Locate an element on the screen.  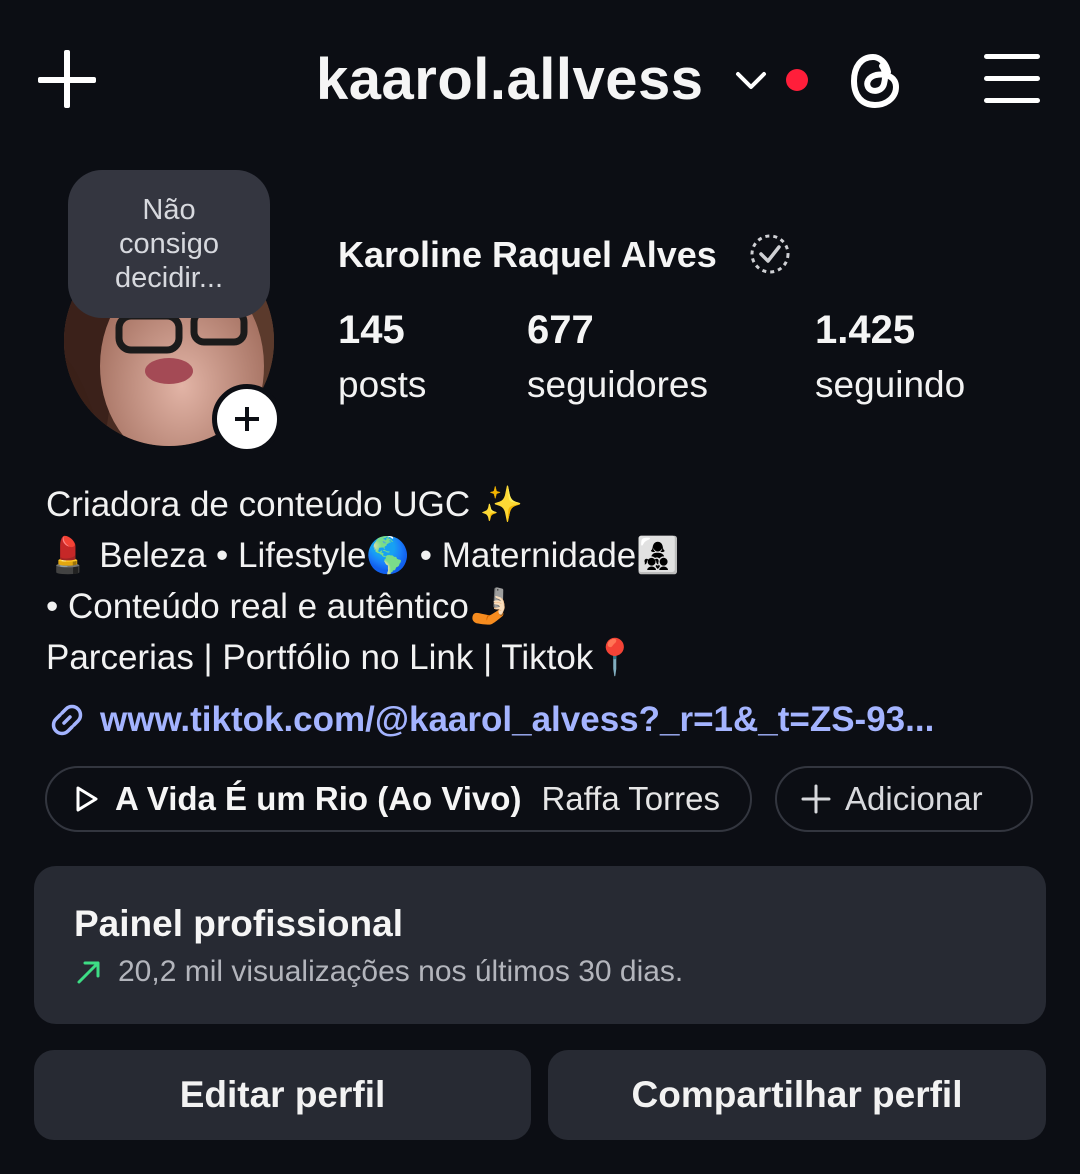
link-icon is located at coordinates (67, 720).